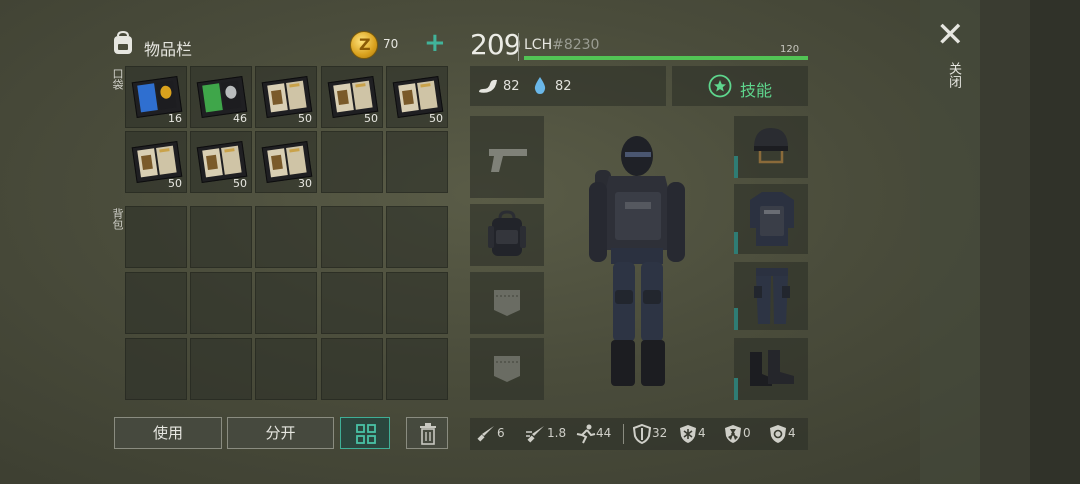 This screenshot has width=1080, height=484. I want to click on hp-max: 120, so click(790, 49).